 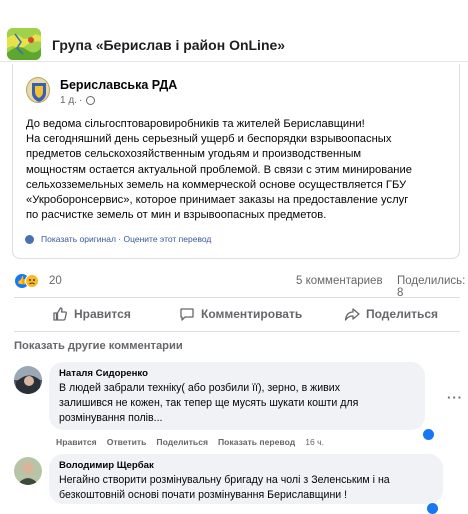 I want to click on comment-icon, so click(x=187, y=314).